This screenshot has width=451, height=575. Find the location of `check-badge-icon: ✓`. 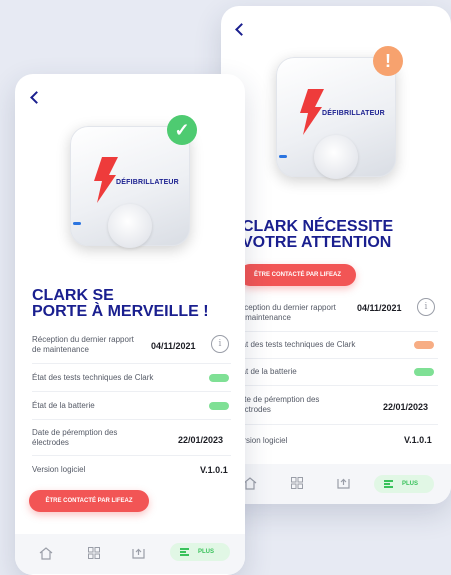

check-badge-icon: ✓ is located at coordinates (182, 130).